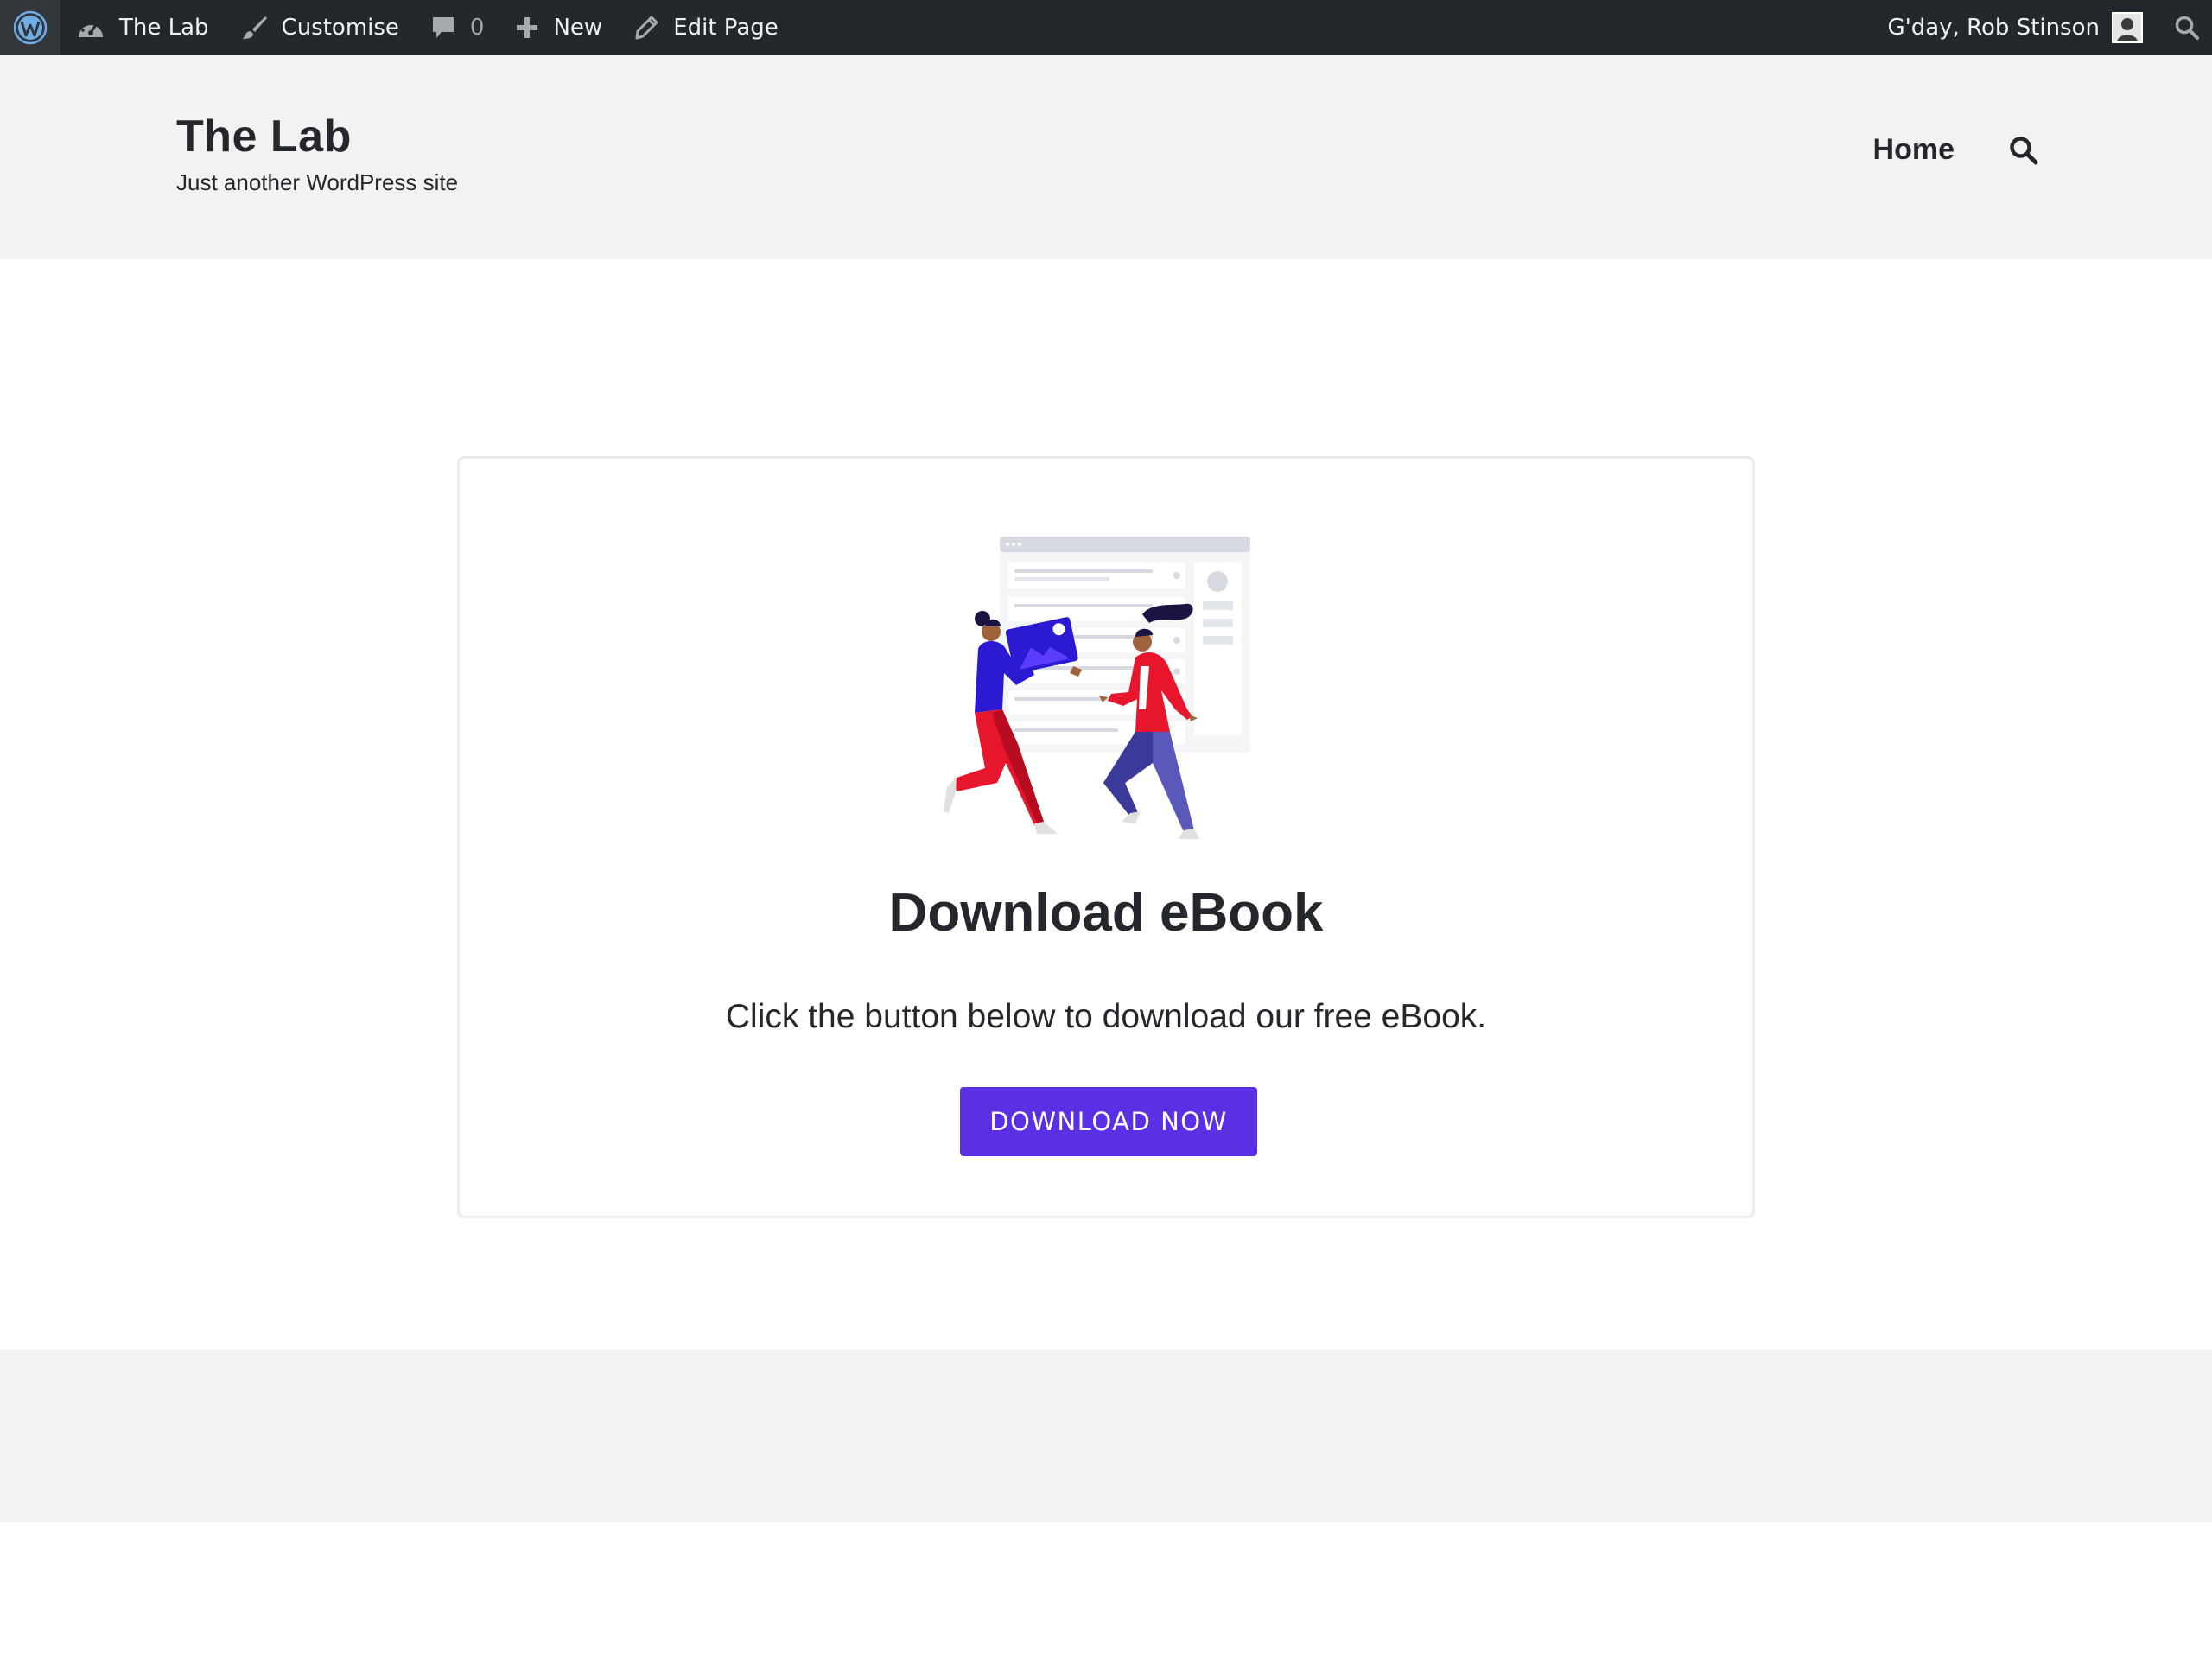  I want to click on greeting-label: G'day, Rob Stinson, so click(1993, 28).